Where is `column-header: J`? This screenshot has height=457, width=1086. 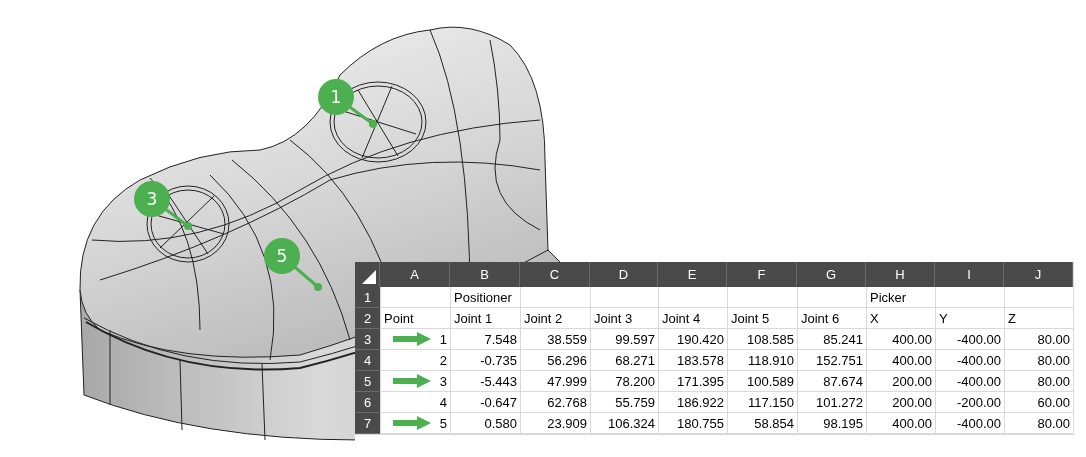
column-header: J is located at coordinates (1038, 274).